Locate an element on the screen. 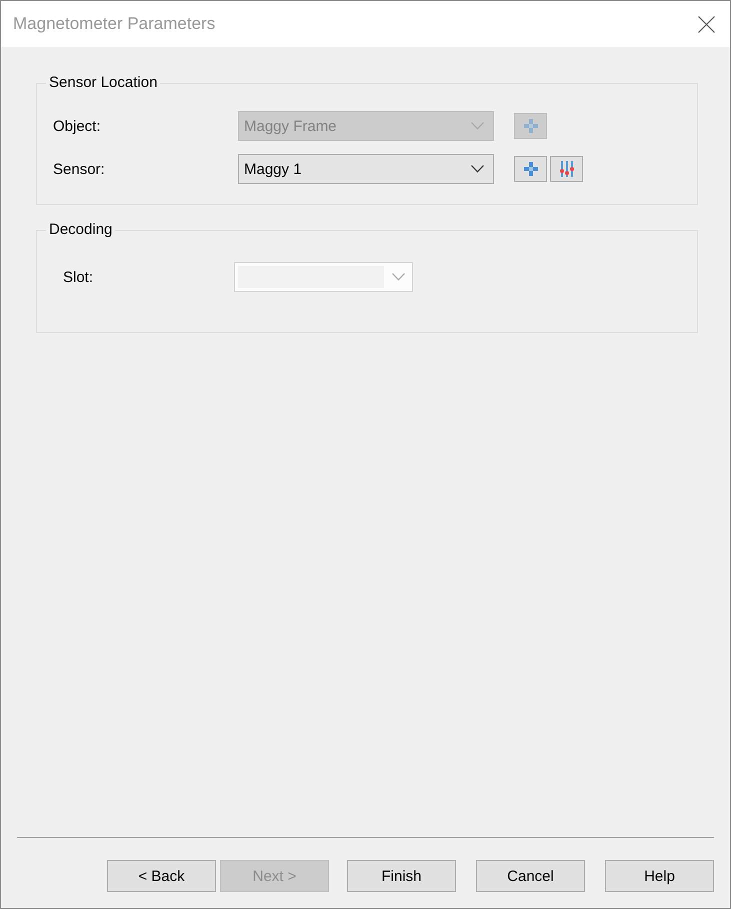 The height and width of the screenshot is (909, 731). dialog-button: Cancel is located at coordinates (530, 876).